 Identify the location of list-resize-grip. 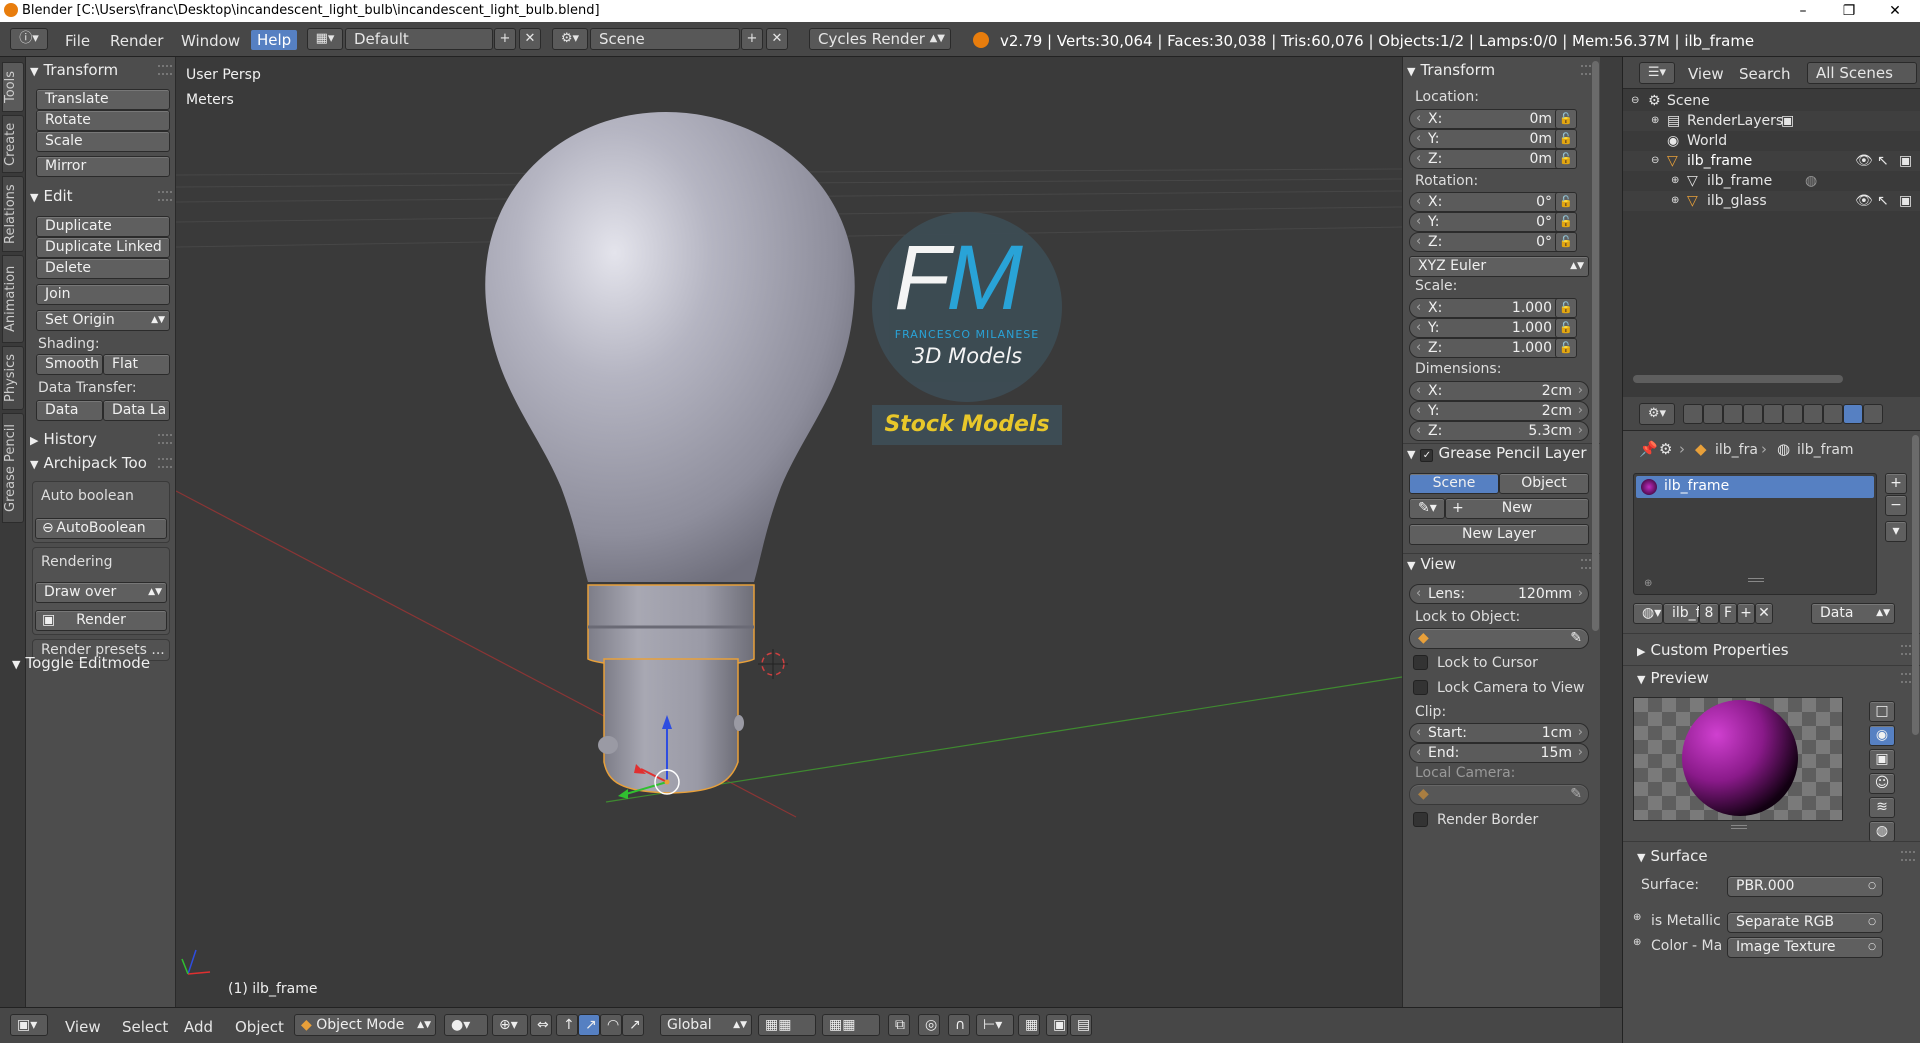
(1756, 580).